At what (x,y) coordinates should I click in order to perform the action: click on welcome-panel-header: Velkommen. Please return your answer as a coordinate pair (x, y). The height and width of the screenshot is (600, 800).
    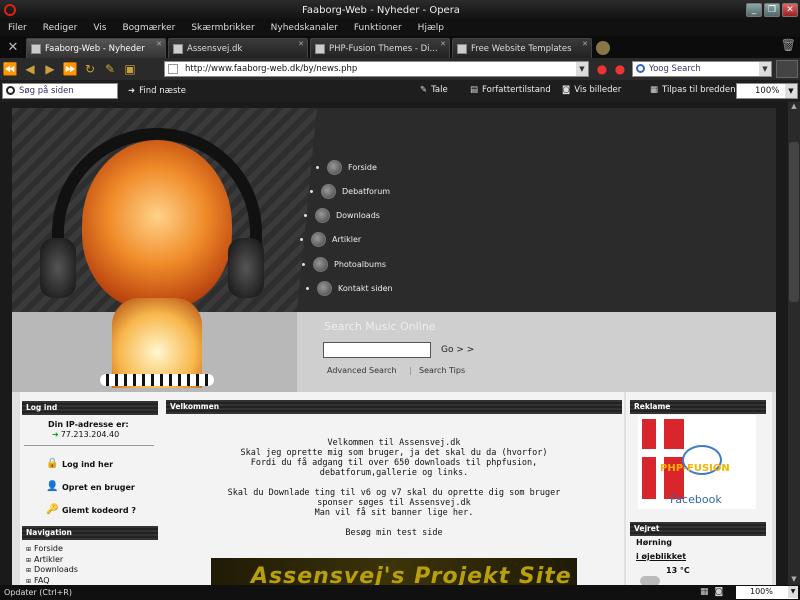
    Looking at the image, I should click on (394, 407).